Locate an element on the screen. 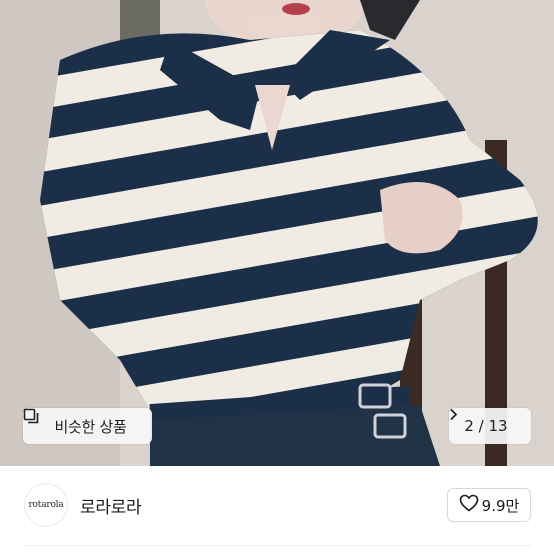 Image resolution: width=554 pixels, height=554 pixels. avatar-logo-text: rotarola is located at coordinates (46, 505).